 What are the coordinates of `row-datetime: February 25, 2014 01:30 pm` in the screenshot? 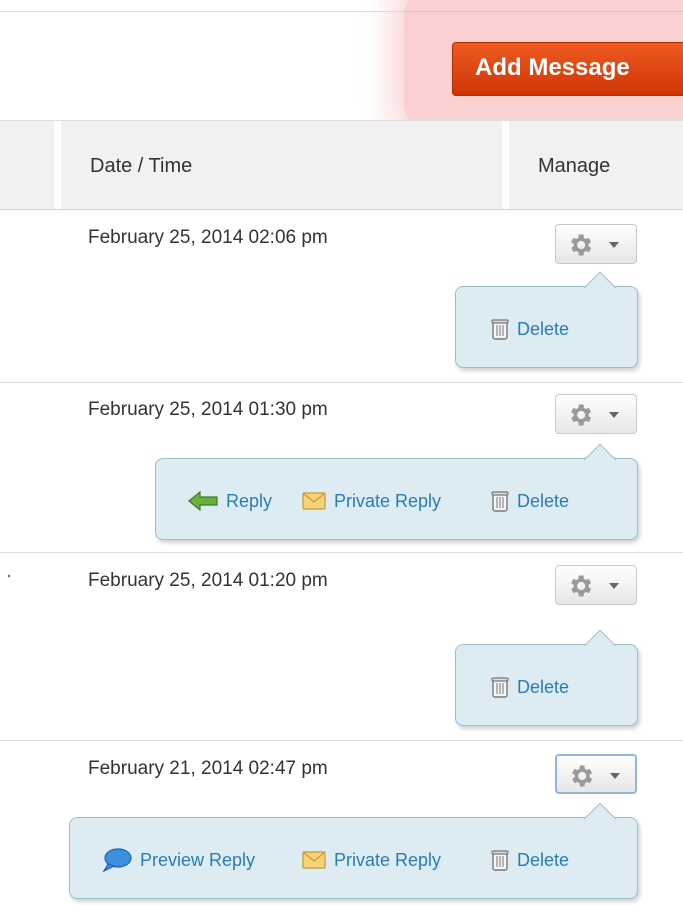 It's located at (208, 409).